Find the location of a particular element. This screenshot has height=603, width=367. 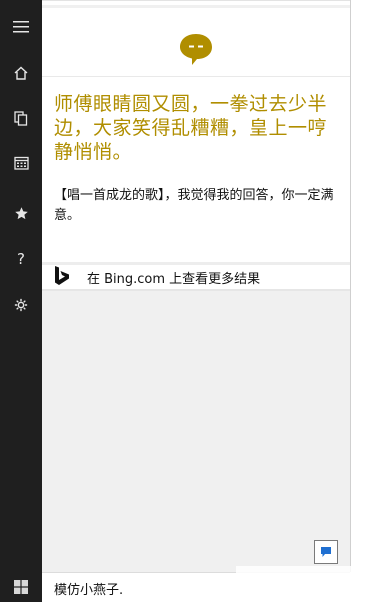

cortana-answer-text: 师傅眼睛圆又圆，一拳过去少半边，大家笑得乱糟糟，皇上一哼静悄悄。 is located at coordinates (191, 128).